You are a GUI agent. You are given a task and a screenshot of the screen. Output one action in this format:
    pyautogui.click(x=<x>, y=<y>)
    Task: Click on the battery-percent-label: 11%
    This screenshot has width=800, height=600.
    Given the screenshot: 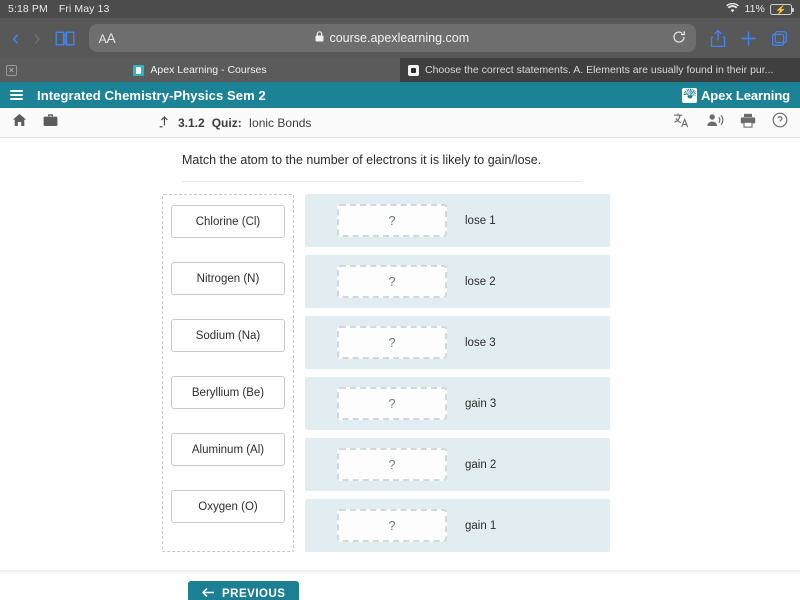 What is the action you would take?
    pyautogui.click(x=754, y=9)
    